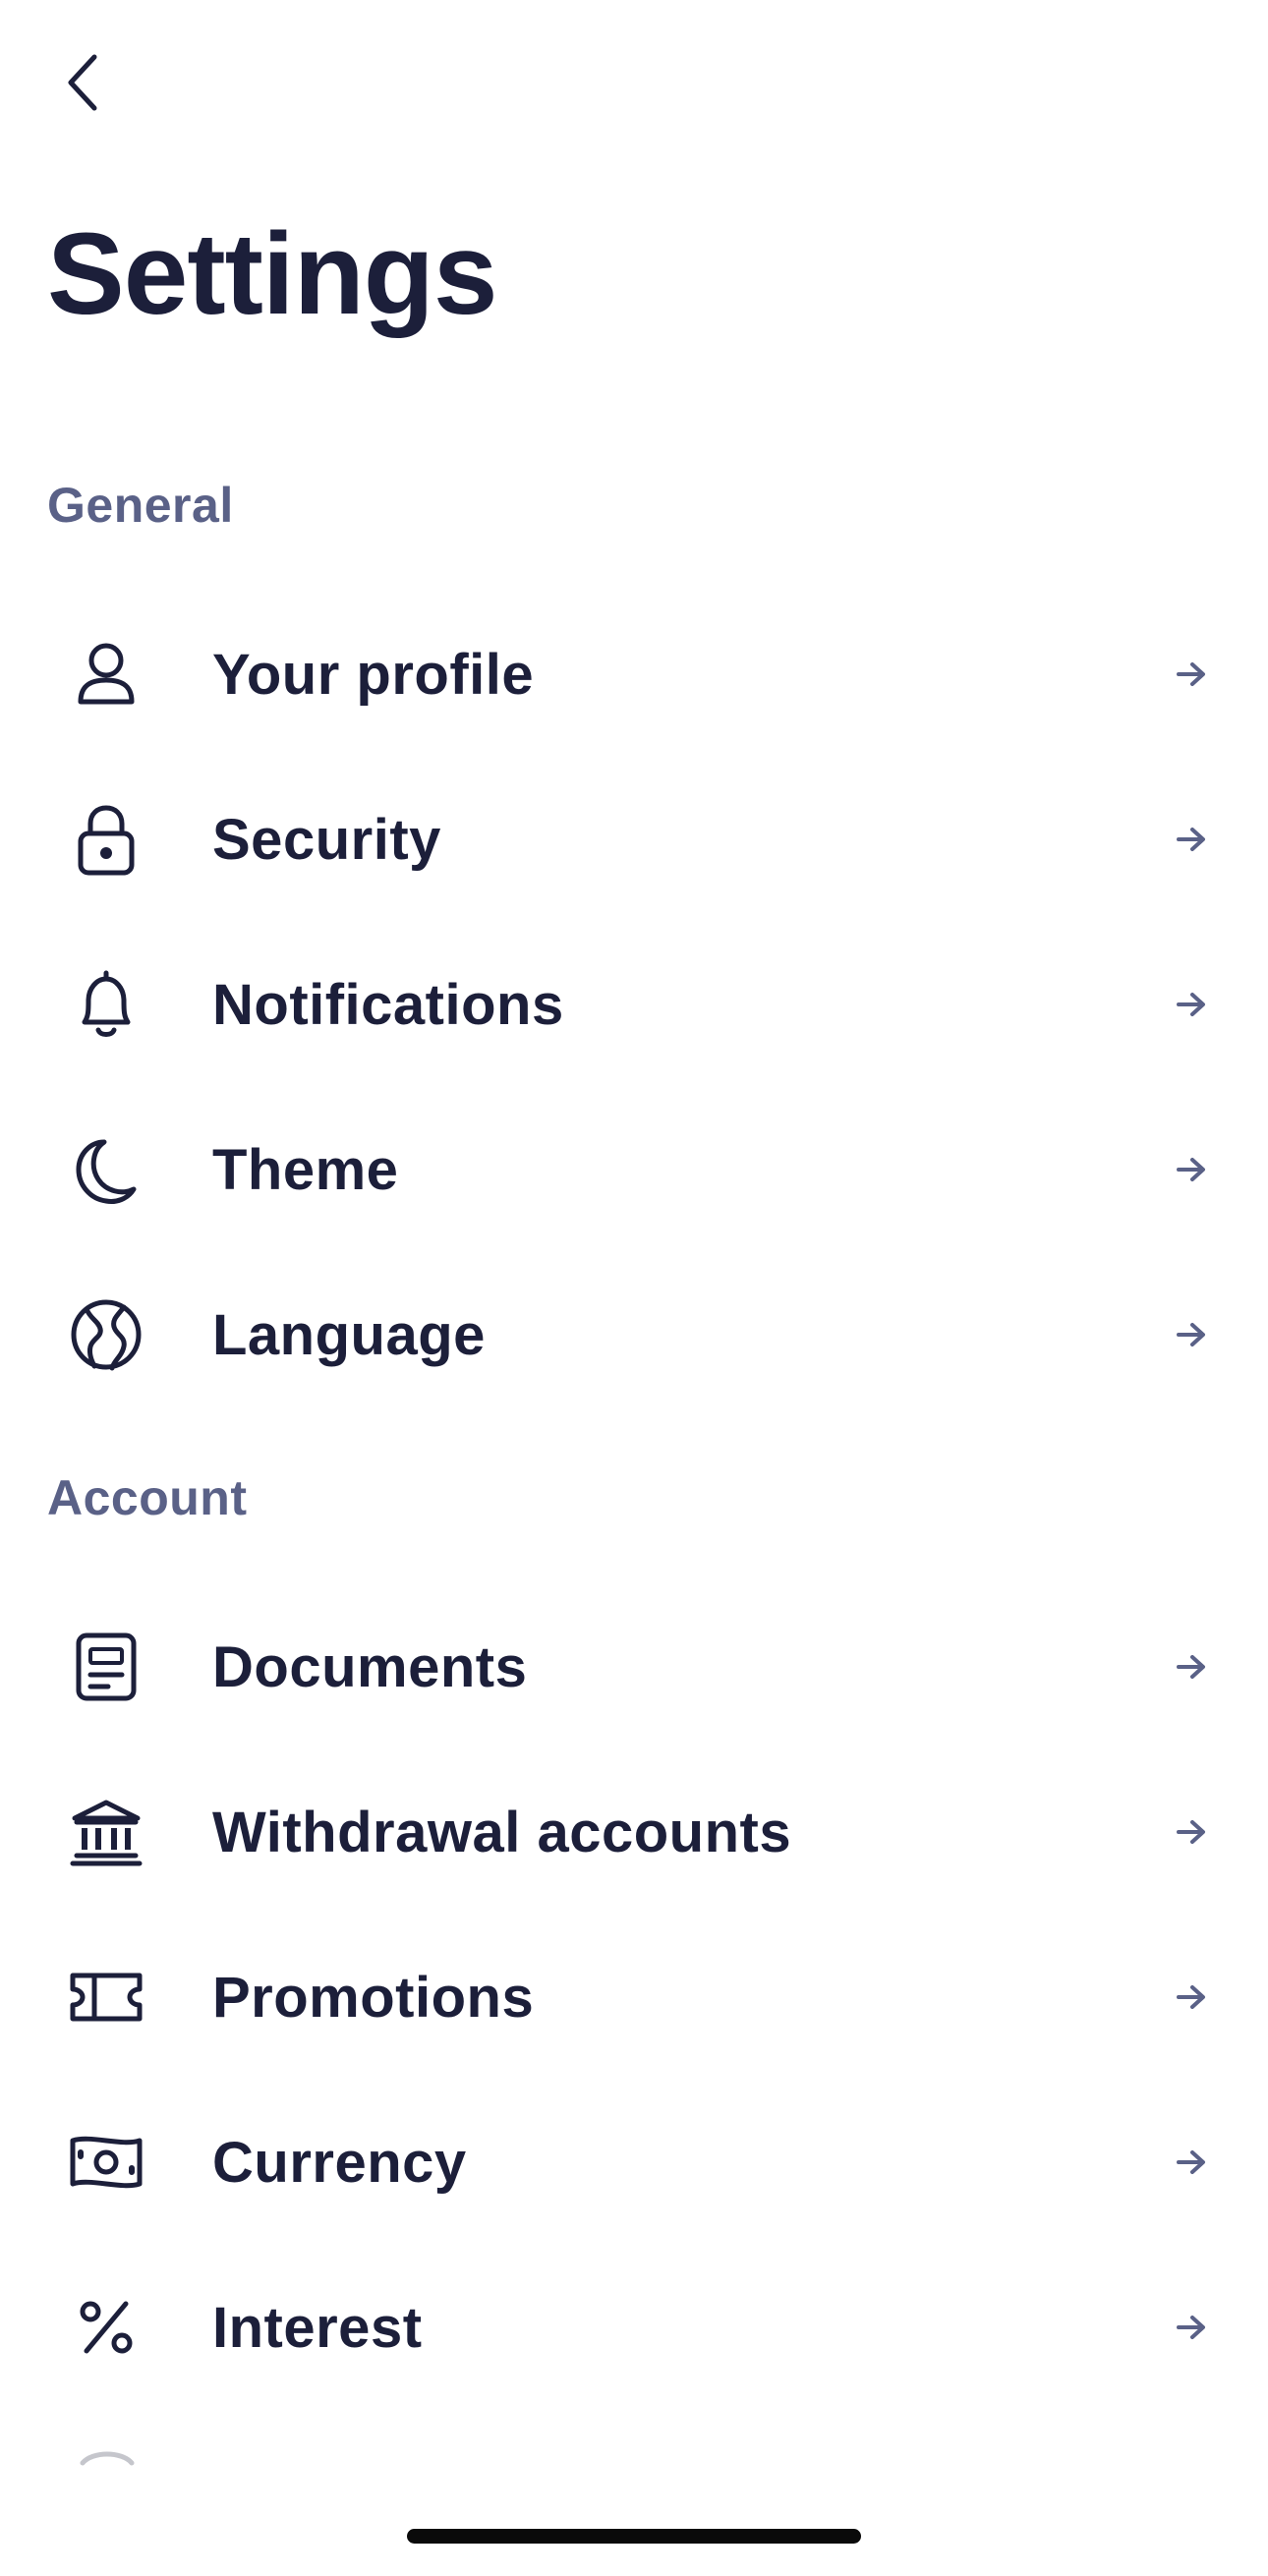 The height and width of the screenshot is (2576, 1268). Describe the element at coordinates (634, 1334) in the screenshot. I see `settings-item-language: Language` at that location.